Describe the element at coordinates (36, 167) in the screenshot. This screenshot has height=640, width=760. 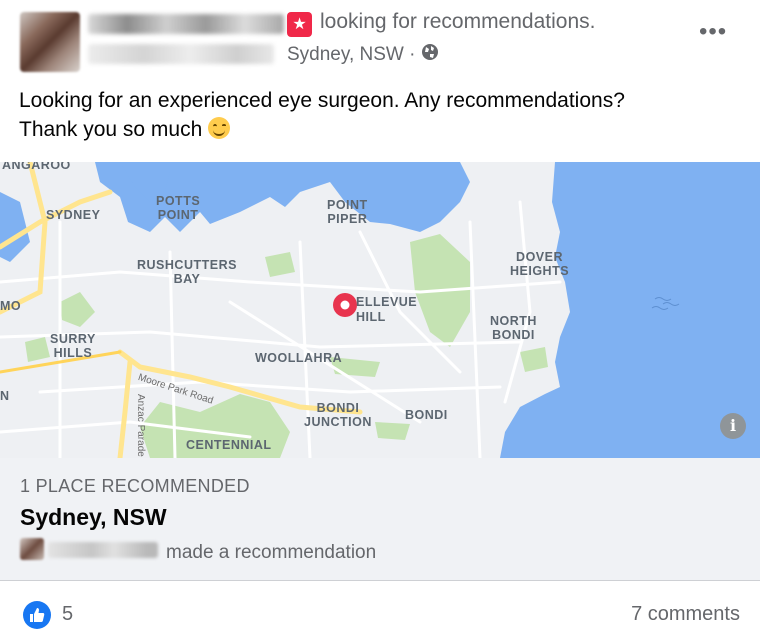
I see `map-label-kangaroo: ANGAROO` at that location.